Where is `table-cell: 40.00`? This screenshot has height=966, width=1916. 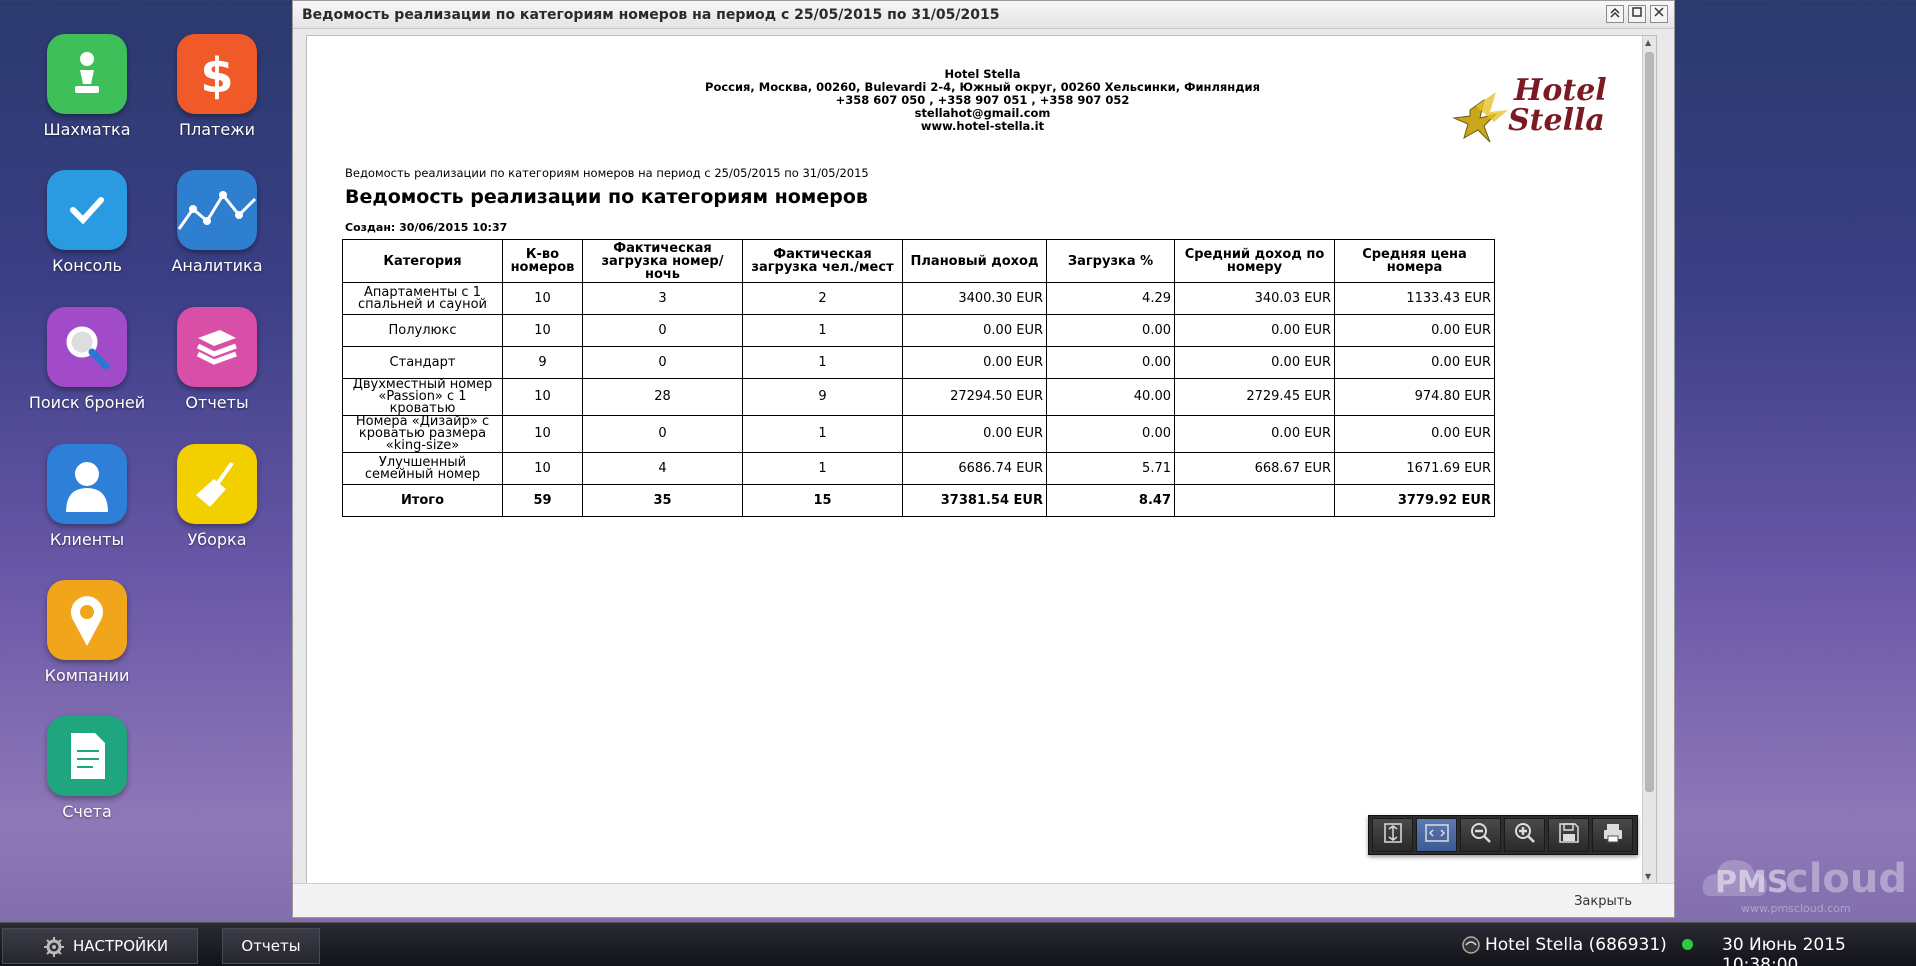 table-cell: 40.00 is located at coordinates (1110, 397).